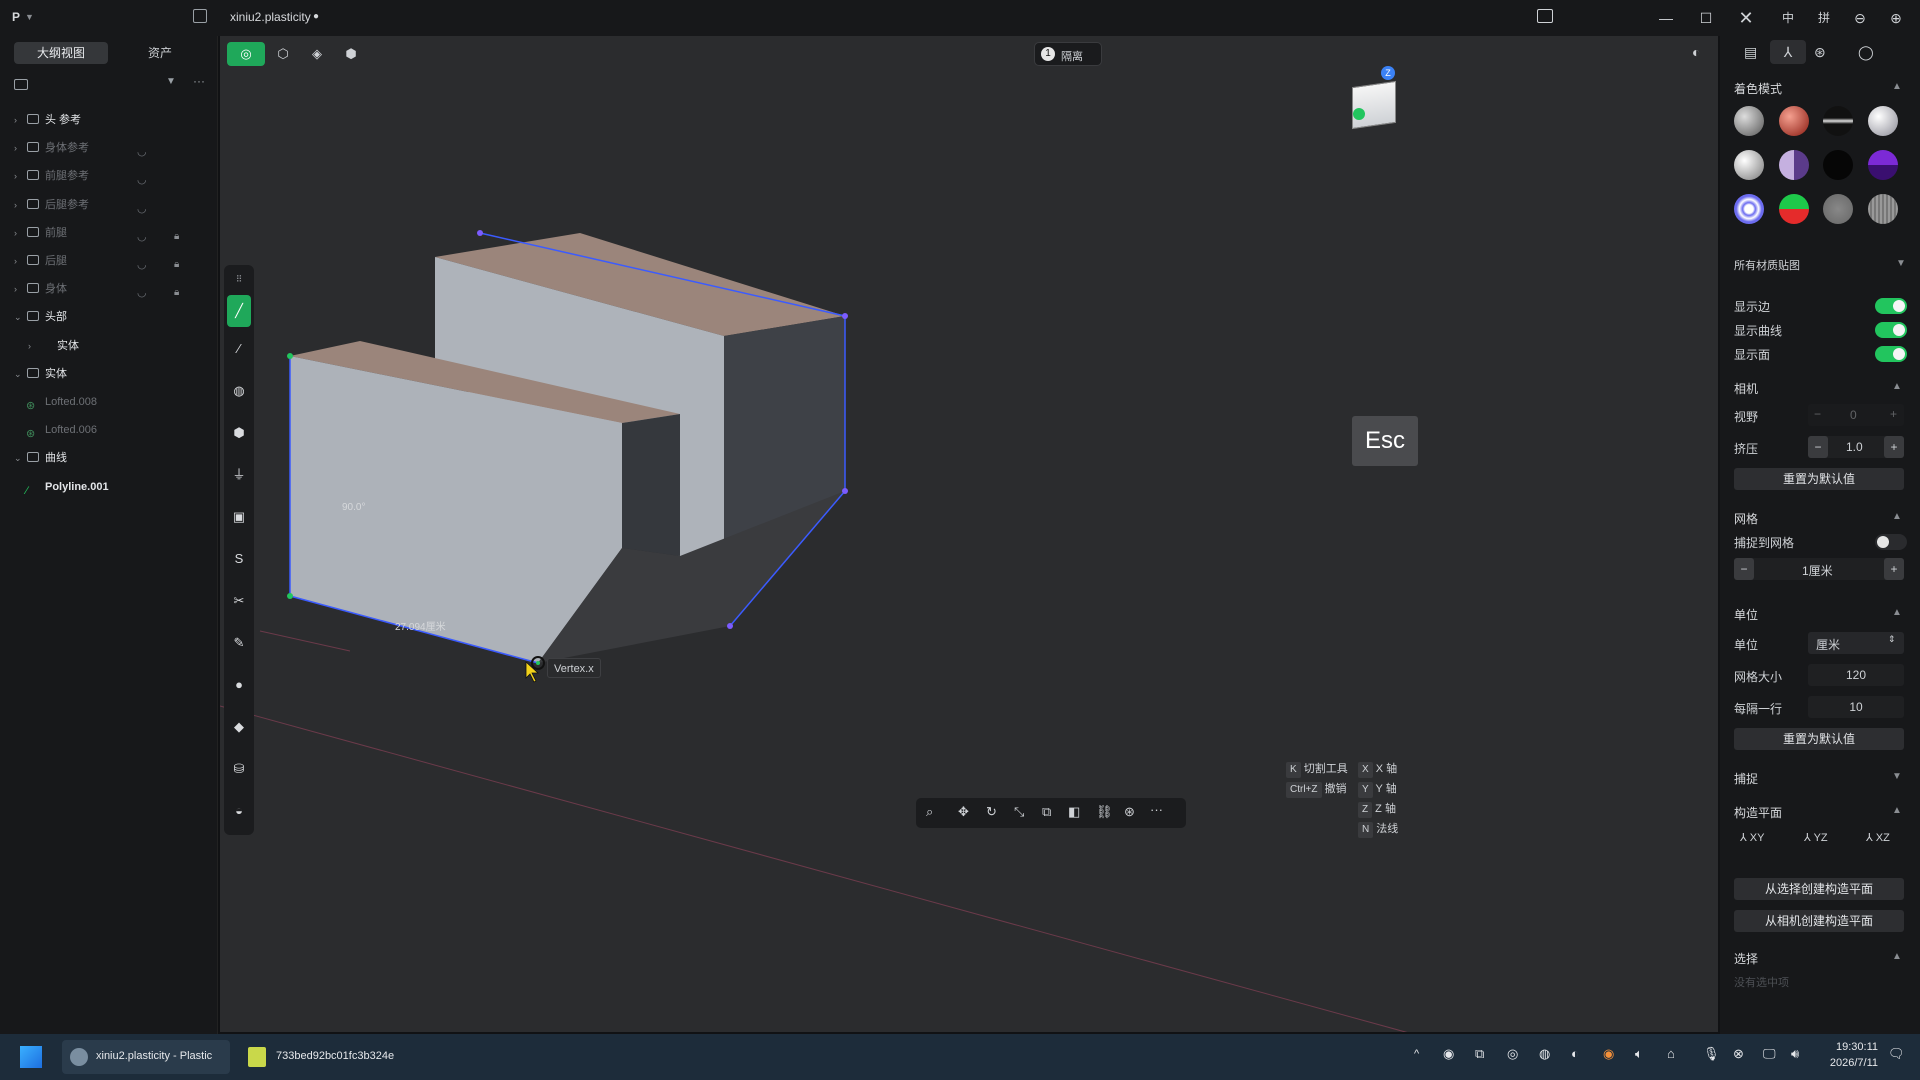  Describe the element at coordinates (1575, 1053) in the screenshot. I see `app-tray-icon: ◐` at that location.